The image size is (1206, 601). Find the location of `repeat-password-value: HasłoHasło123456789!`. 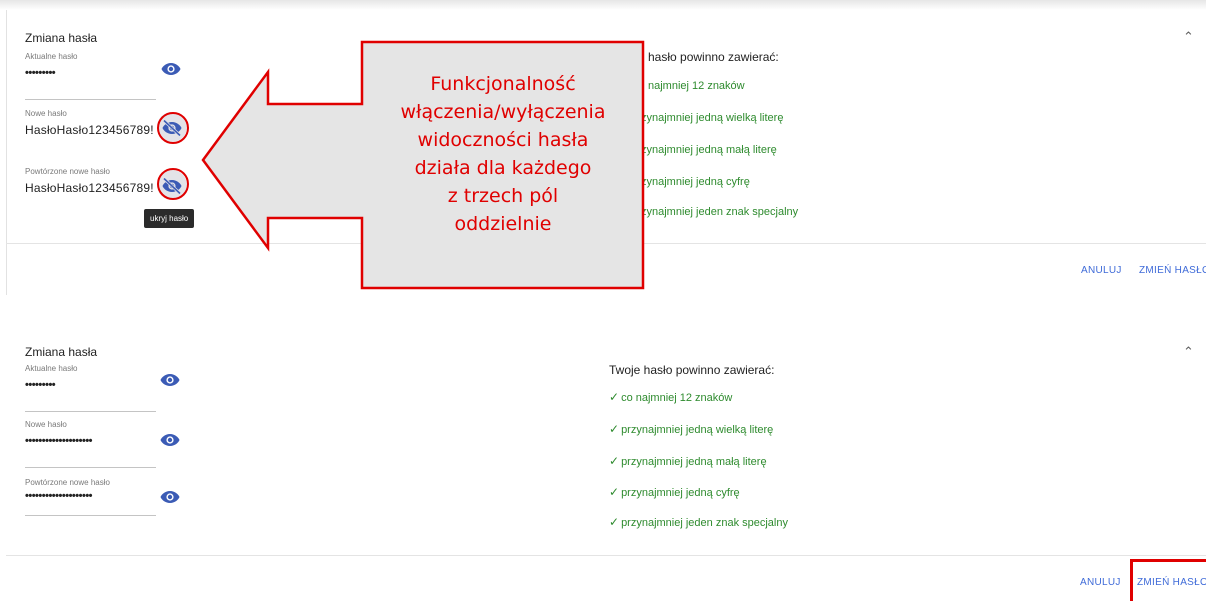

repeat-password-value: HasłoHasło123456789! is located at coordinates (89, 188).